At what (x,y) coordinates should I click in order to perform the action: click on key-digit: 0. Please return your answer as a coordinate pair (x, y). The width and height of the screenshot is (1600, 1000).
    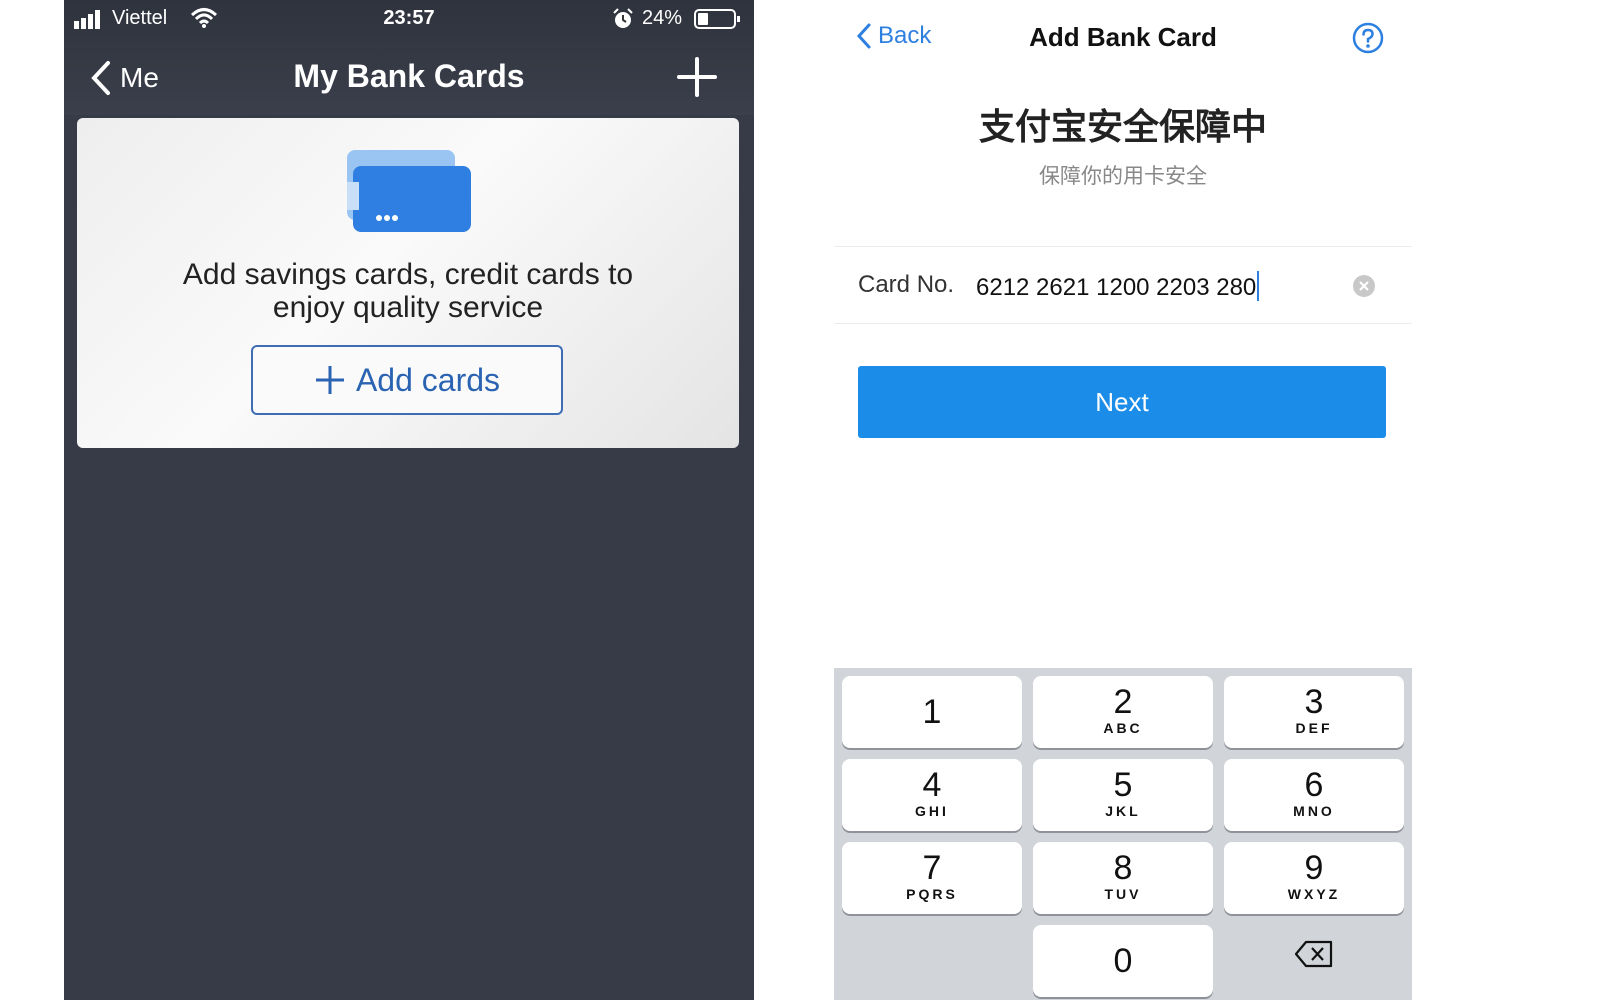
    Looking at the image, I should click on (1123, 961).